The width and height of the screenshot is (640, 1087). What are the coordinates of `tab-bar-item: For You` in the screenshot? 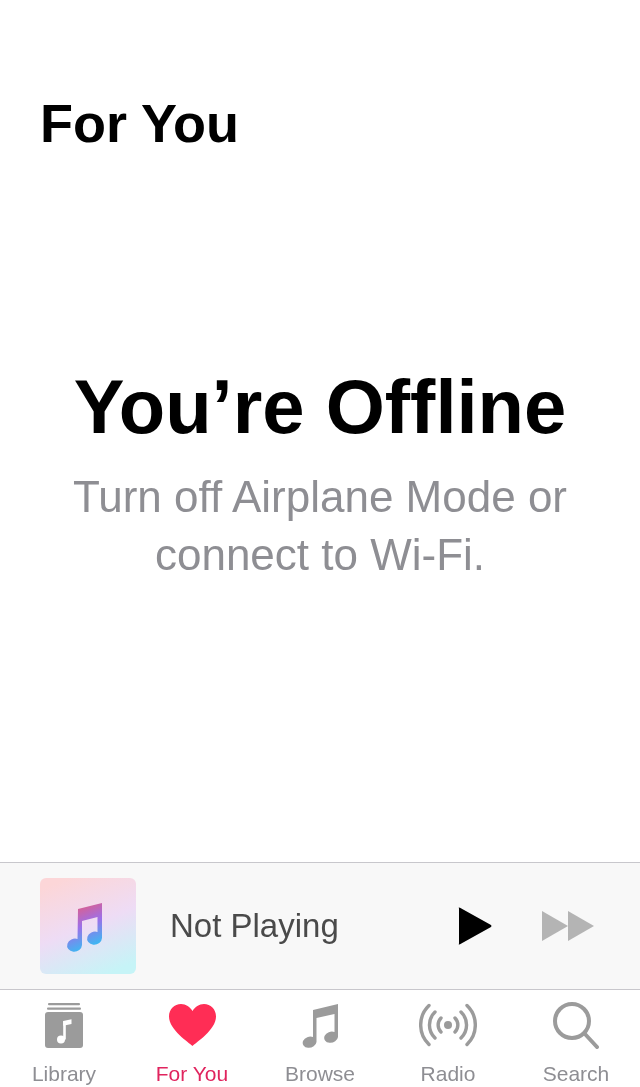 It's located at (192, 1038).